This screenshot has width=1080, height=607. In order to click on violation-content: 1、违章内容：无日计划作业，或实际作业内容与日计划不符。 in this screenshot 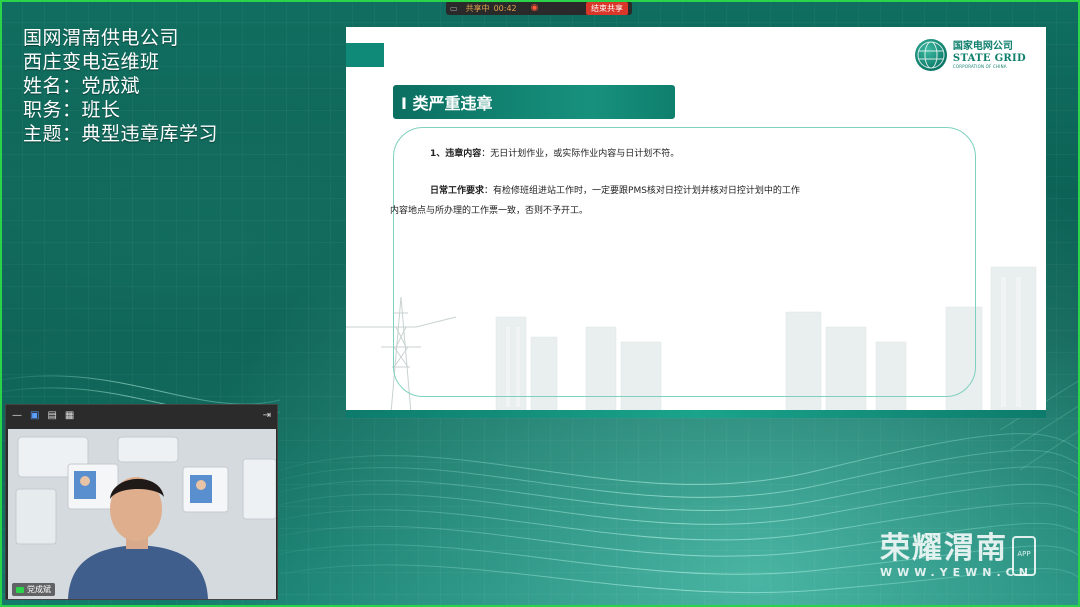, I will do `click(554, 154)`.